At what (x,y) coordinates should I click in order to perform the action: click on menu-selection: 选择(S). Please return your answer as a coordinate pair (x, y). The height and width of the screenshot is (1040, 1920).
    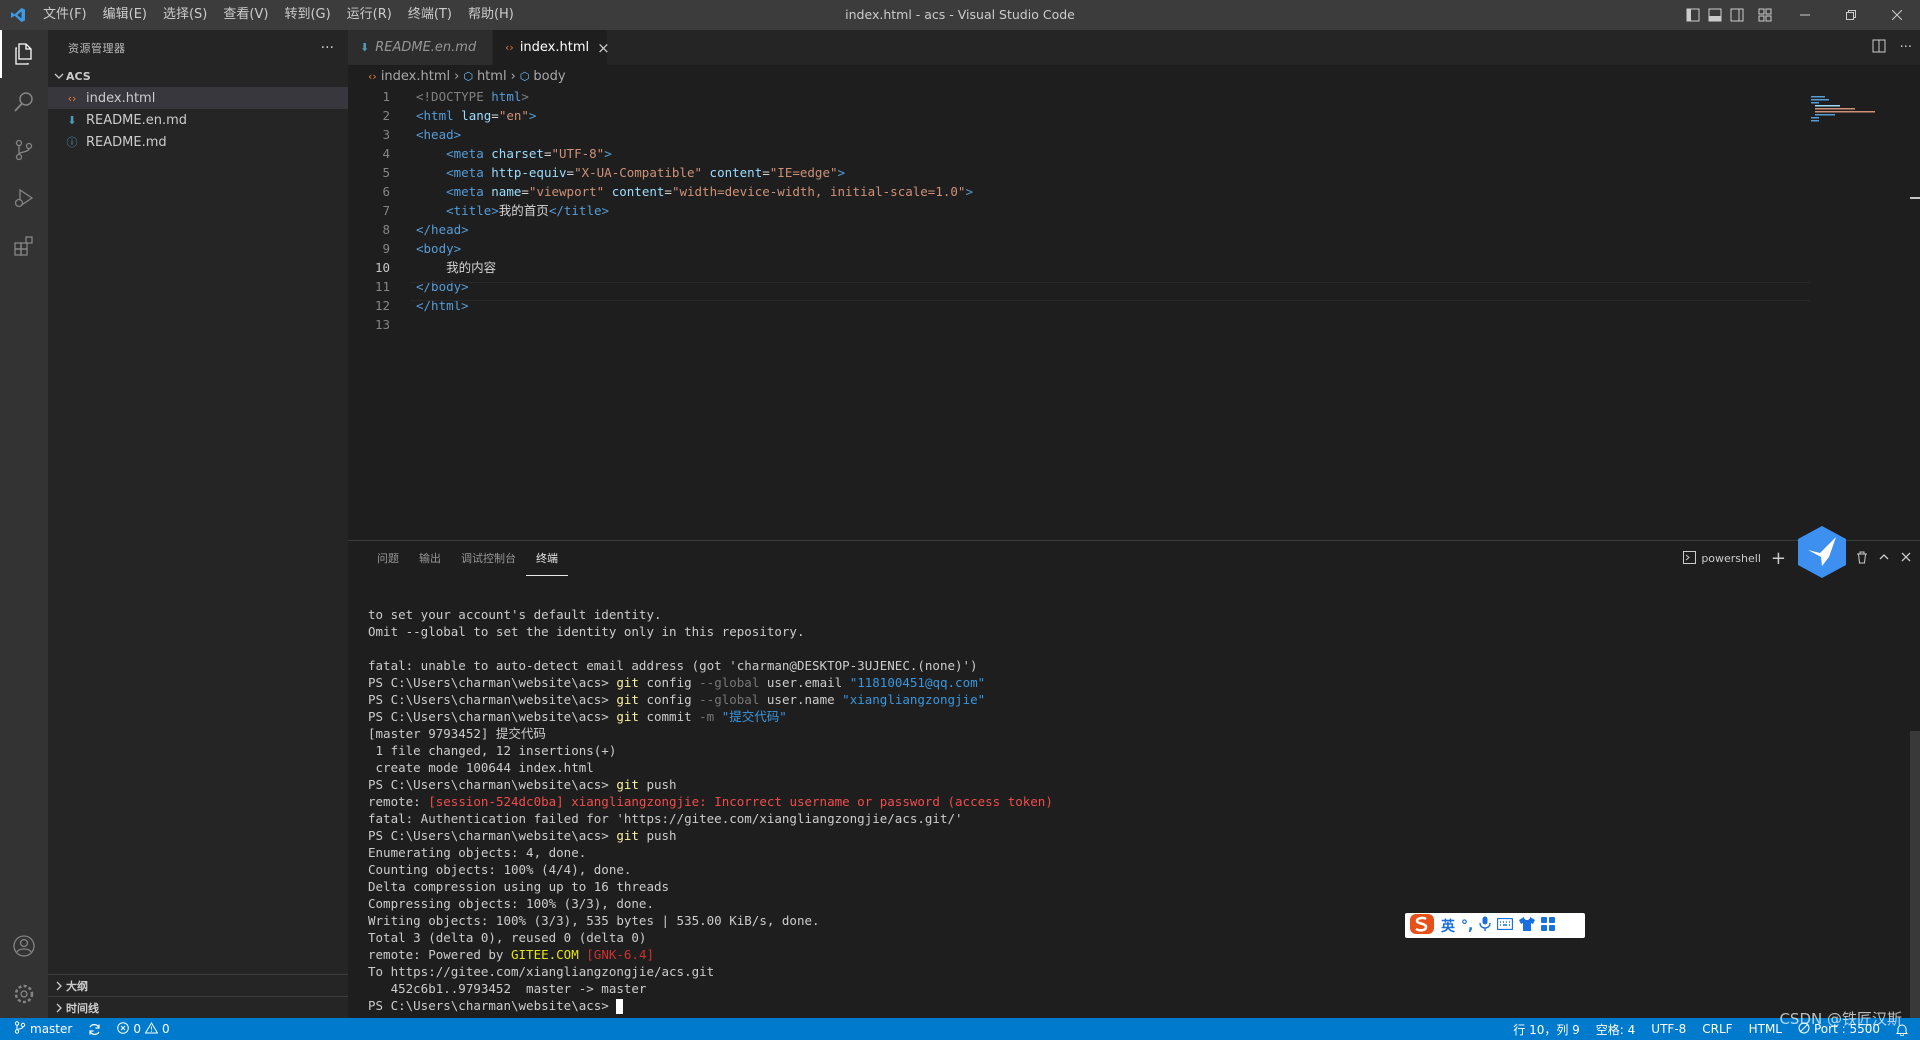
    Looking at the image, I should click on (185, 15).